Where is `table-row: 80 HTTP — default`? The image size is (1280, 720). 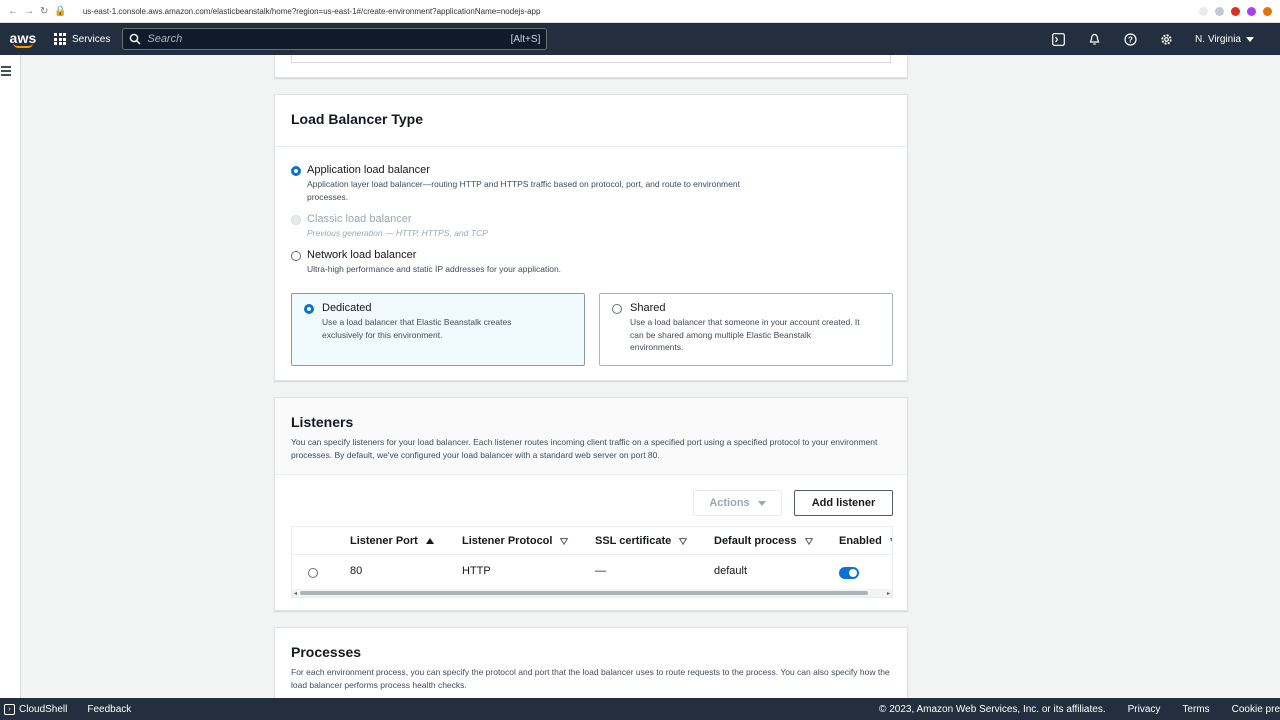
table-row: 80 HTTP — default is located at coordinates (592, 572).